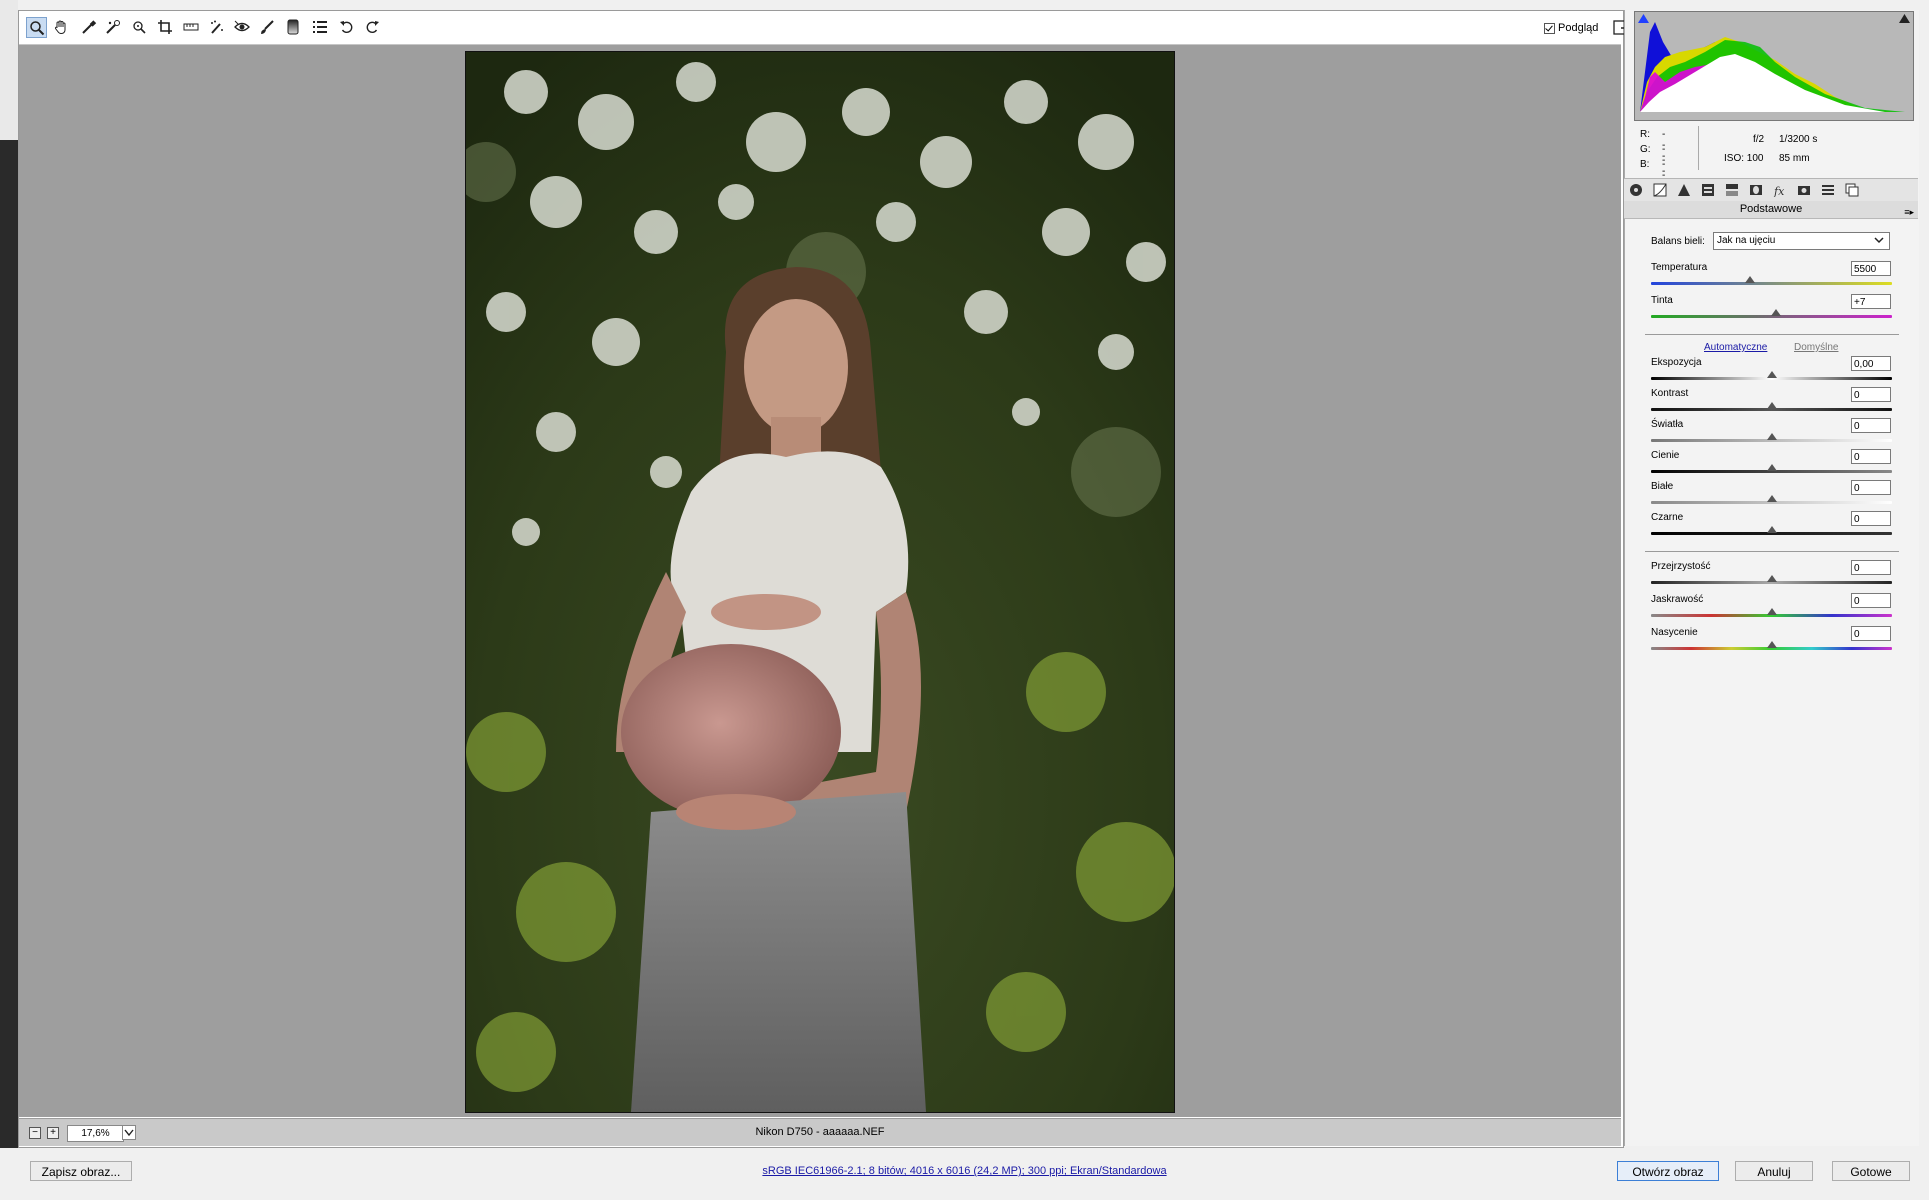 Image resolution: width=1929 pixels, height=1200 pixels. I want to click on tab-detail, so click(1684, 190).